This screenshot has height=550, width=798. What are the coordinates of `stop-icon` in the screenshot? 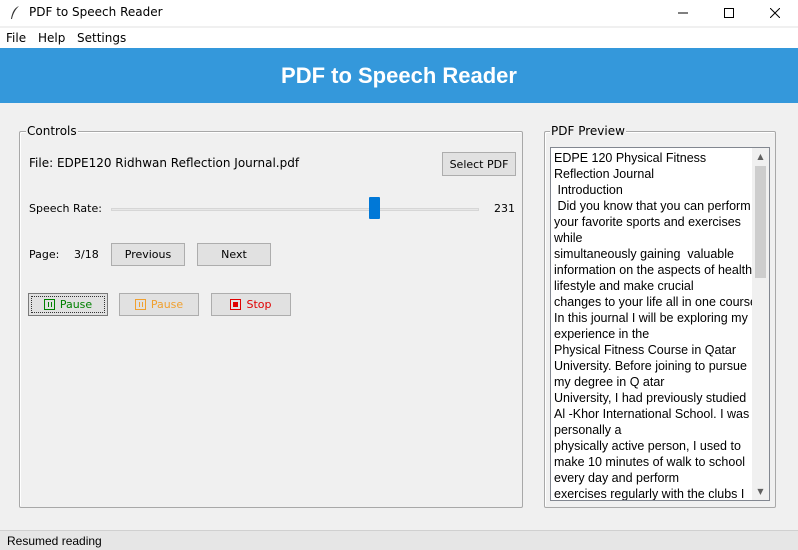 It's located at (236, 304).